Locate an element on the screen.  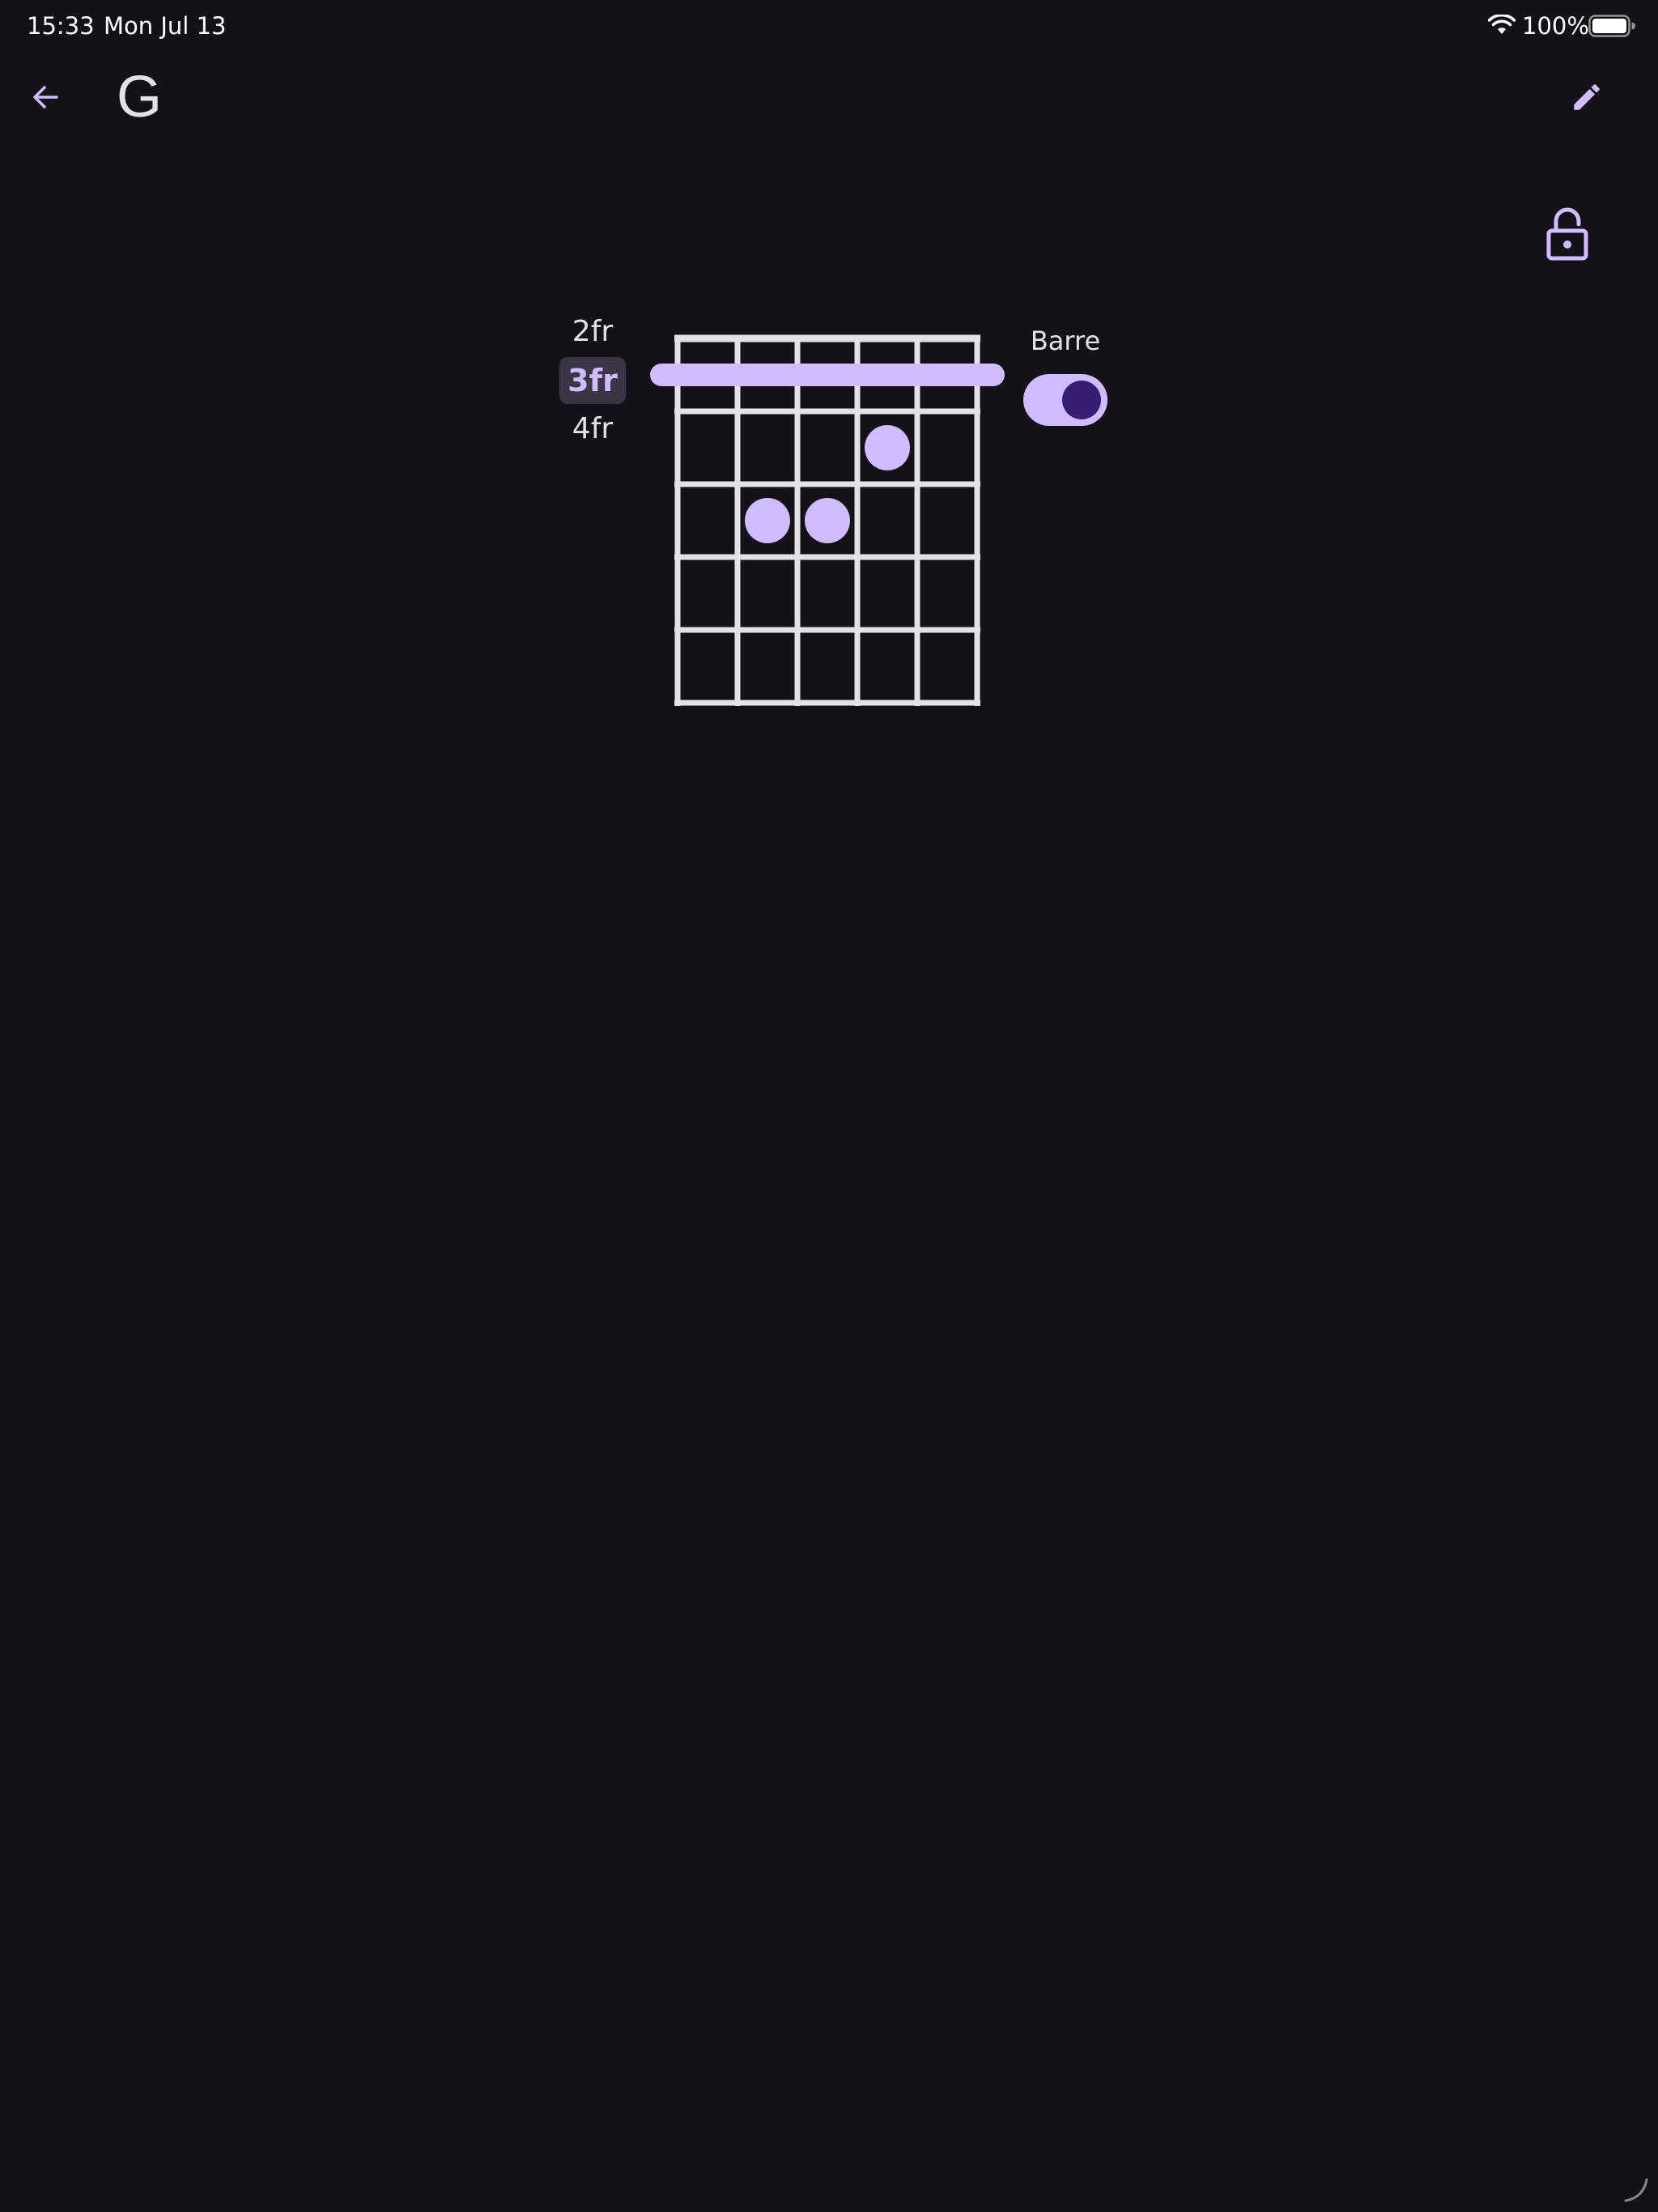
lock-button is located at coordinates (1567, 234).